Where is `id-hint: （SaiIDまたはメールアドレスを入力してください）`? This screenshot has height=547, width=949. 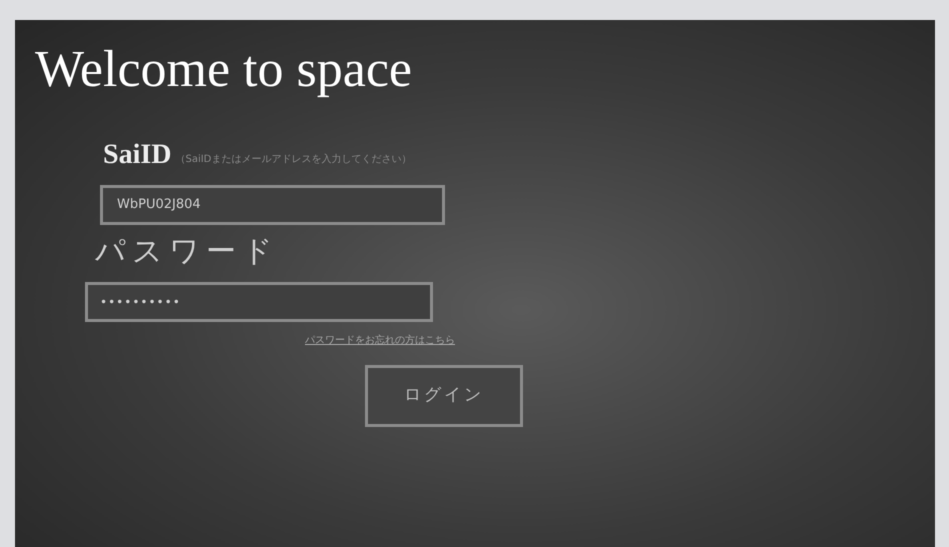
id-hint: （SaiIDまたはメールアドレスを入力してください） is located at coordinates (293, 159).